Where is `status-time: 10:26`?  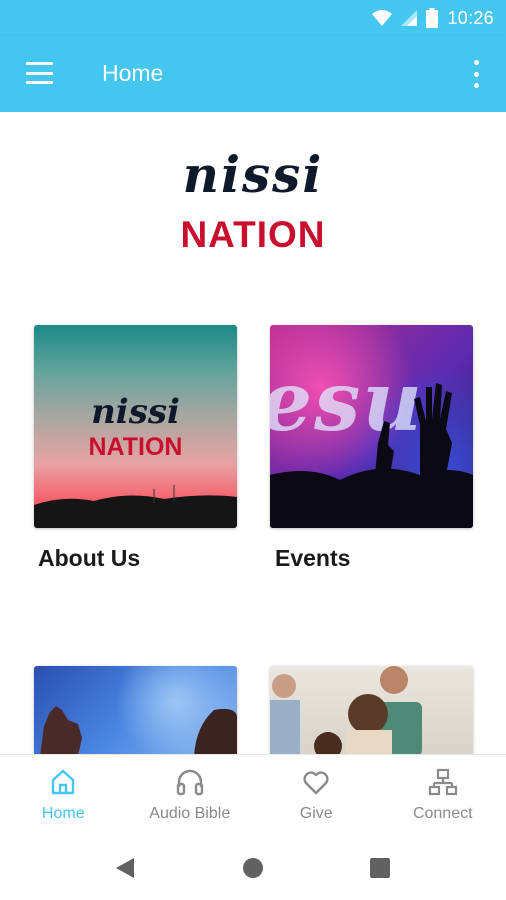
status-time: 10:26 is located at coordinates (470, 17).